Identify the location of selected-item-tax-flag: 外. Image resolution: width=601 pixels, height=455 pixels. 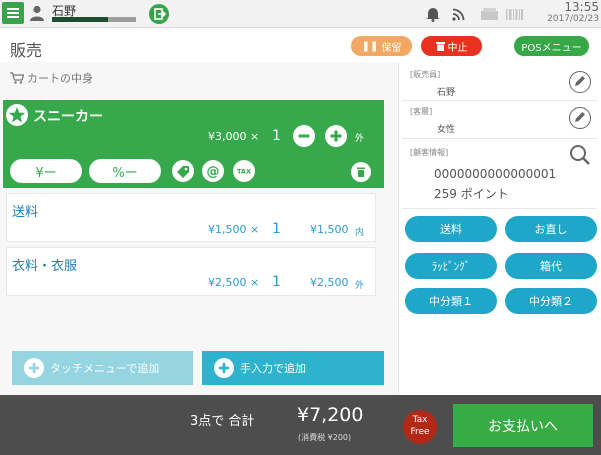
(360, 139).